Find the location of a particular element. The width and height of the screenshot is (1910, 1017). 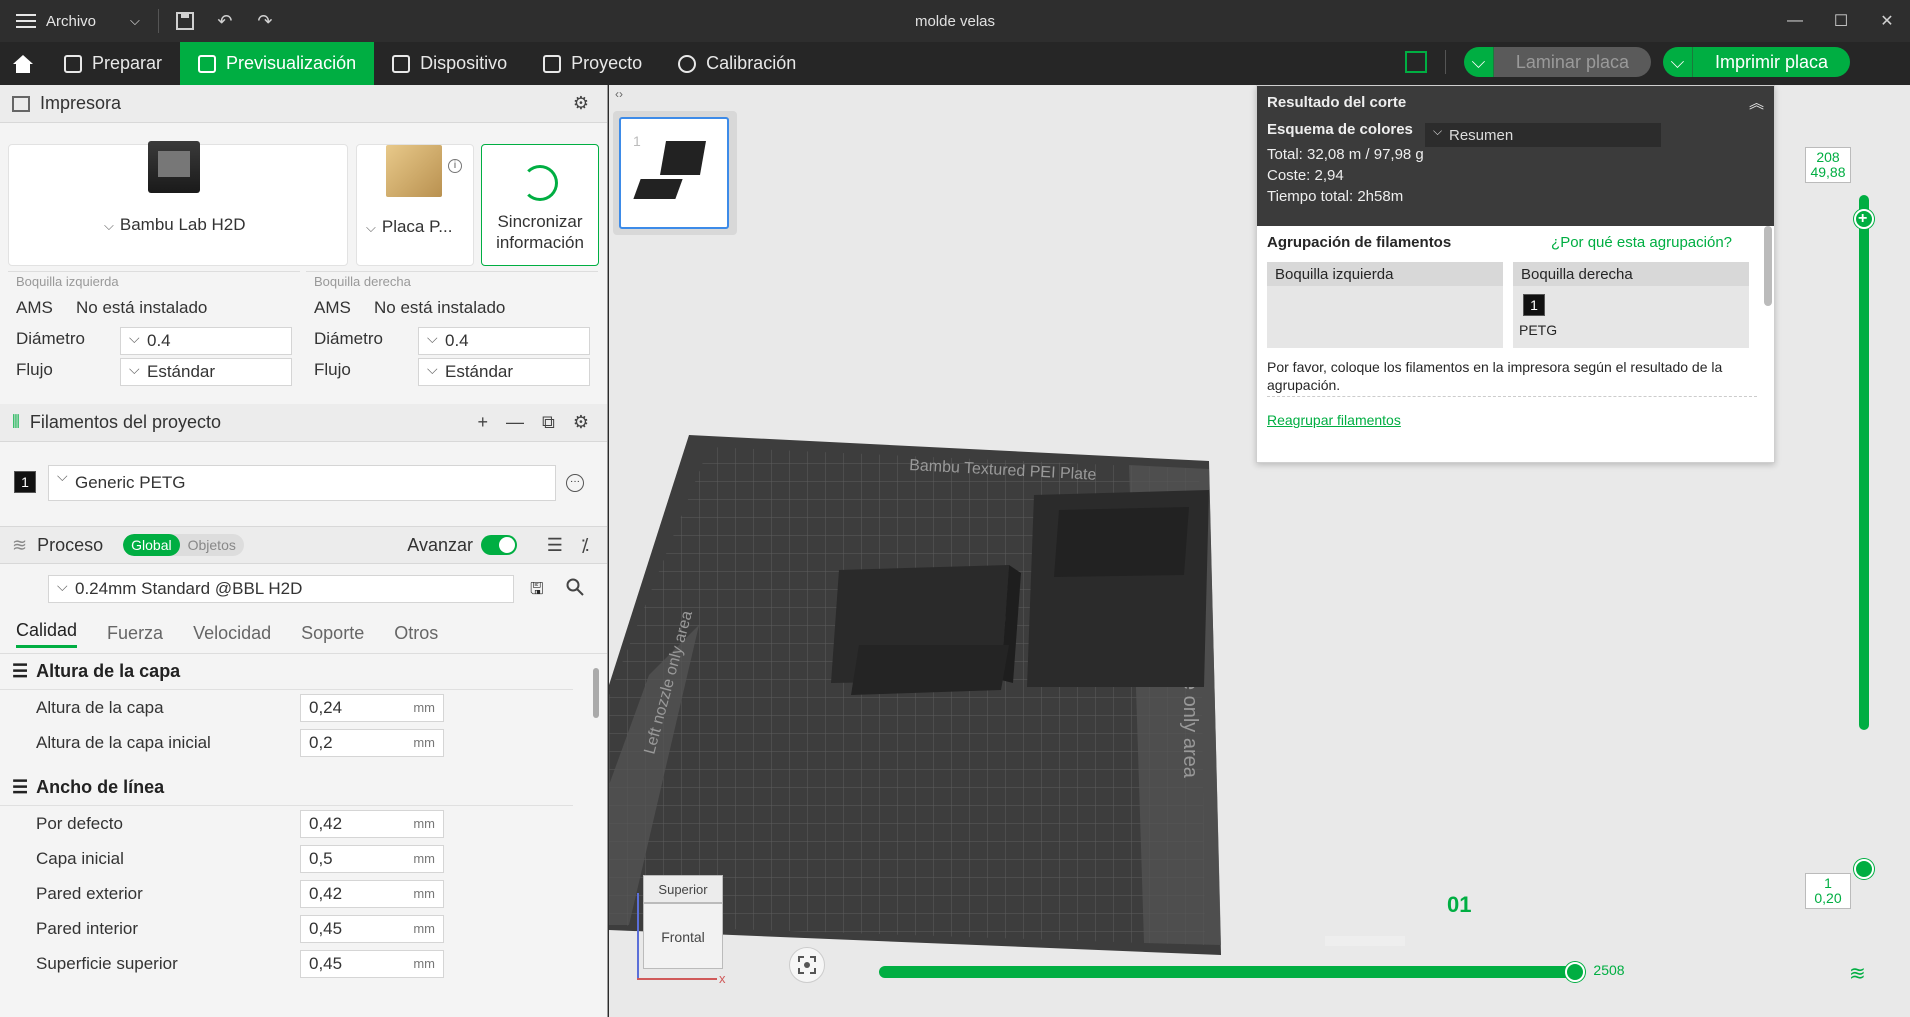

minimize-icon: — is located at coordinates (1795, 21).